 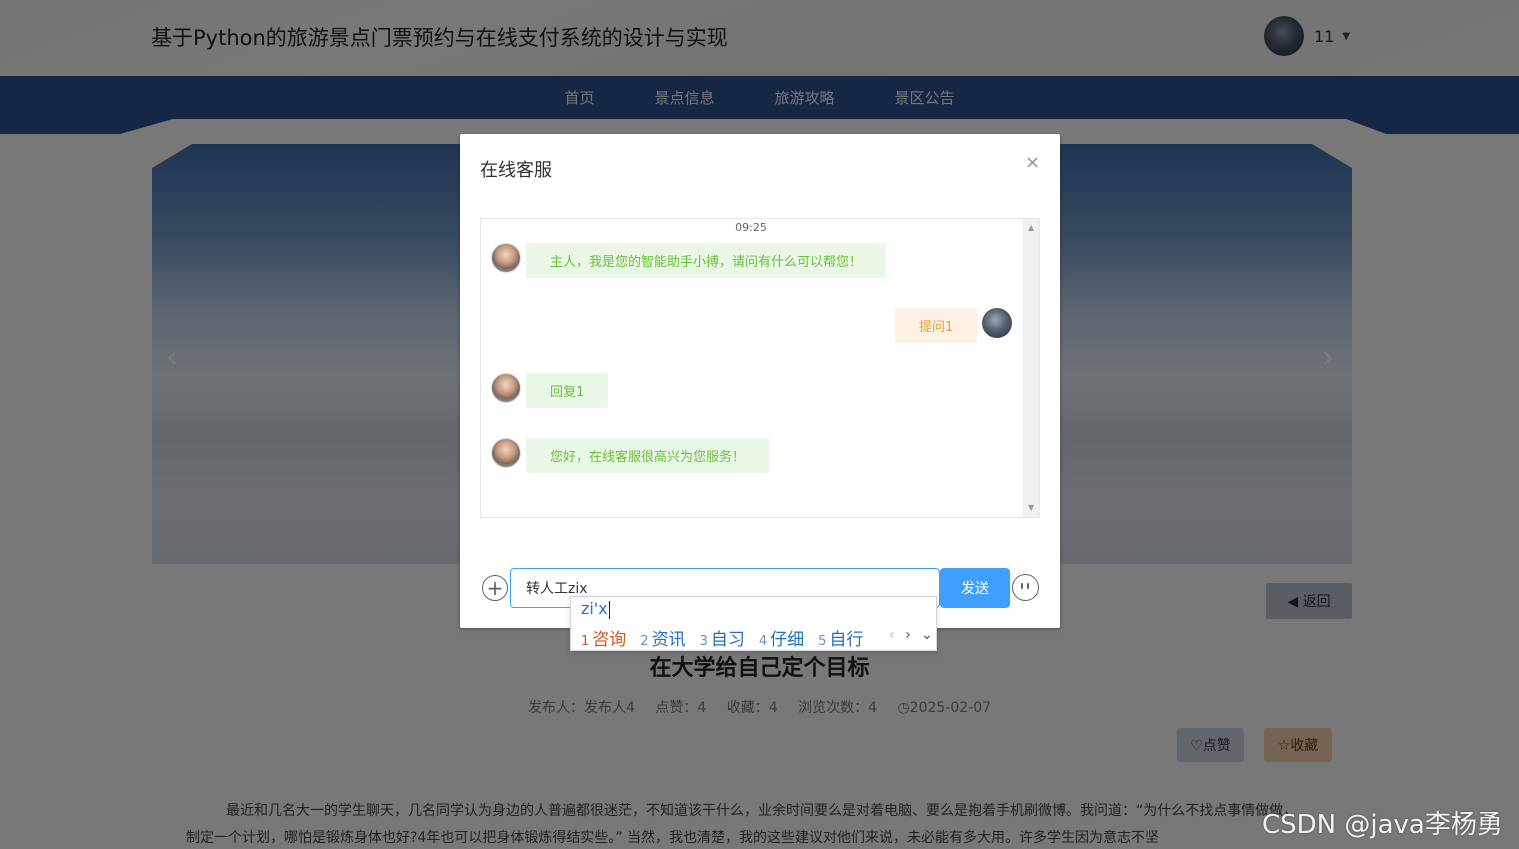 What do you see at coordinates (927, 635) in the screenshot?
I see `ime-expand-icon: ⌄` at bounding box center [927, 635].